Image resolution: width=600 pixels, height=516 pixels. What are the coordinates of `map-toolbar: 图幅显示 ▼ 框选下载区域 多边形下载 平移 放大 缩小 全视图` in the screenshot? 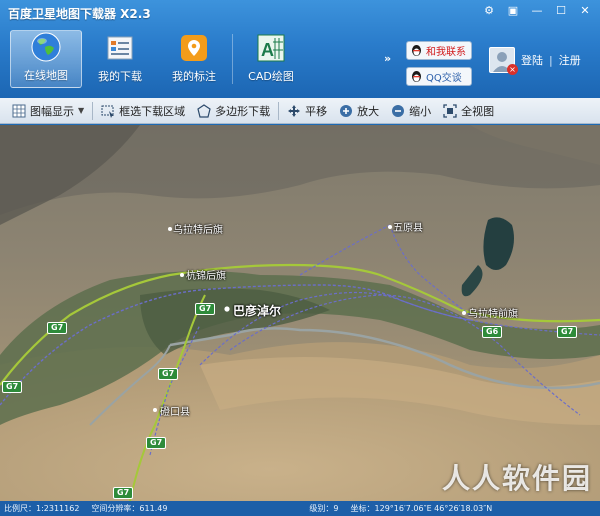 It's located at (300, 111).